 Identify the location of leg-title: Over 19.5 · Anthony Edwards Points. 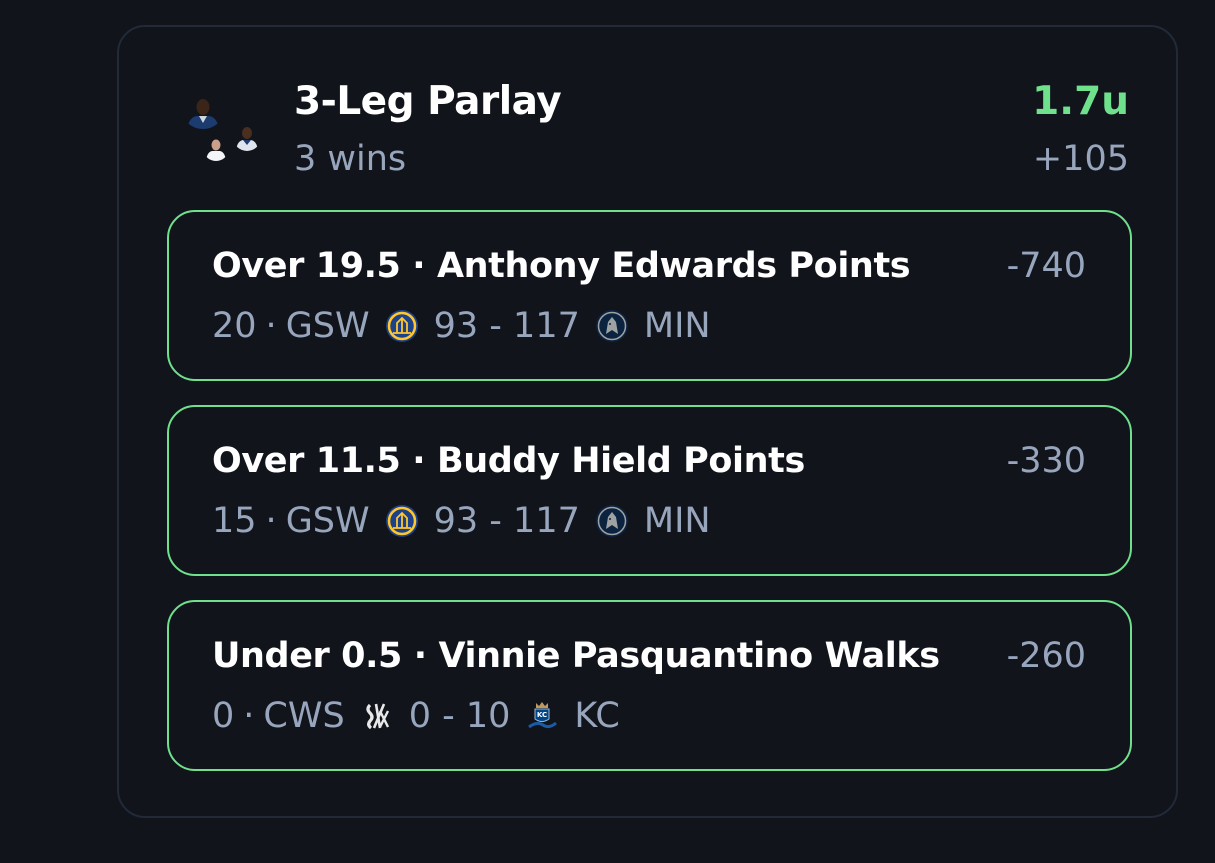
(561, 266).